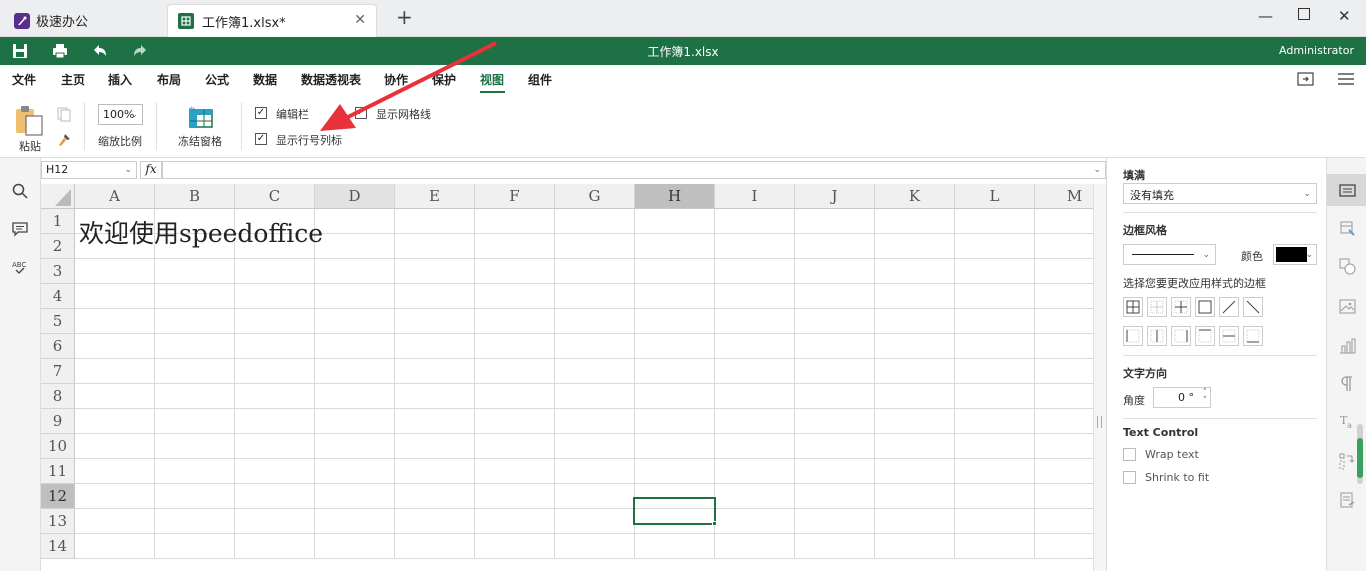  Describe the element at coordinates (1064, 196) in the screenshot. I see `column-header-m: M` at that location.